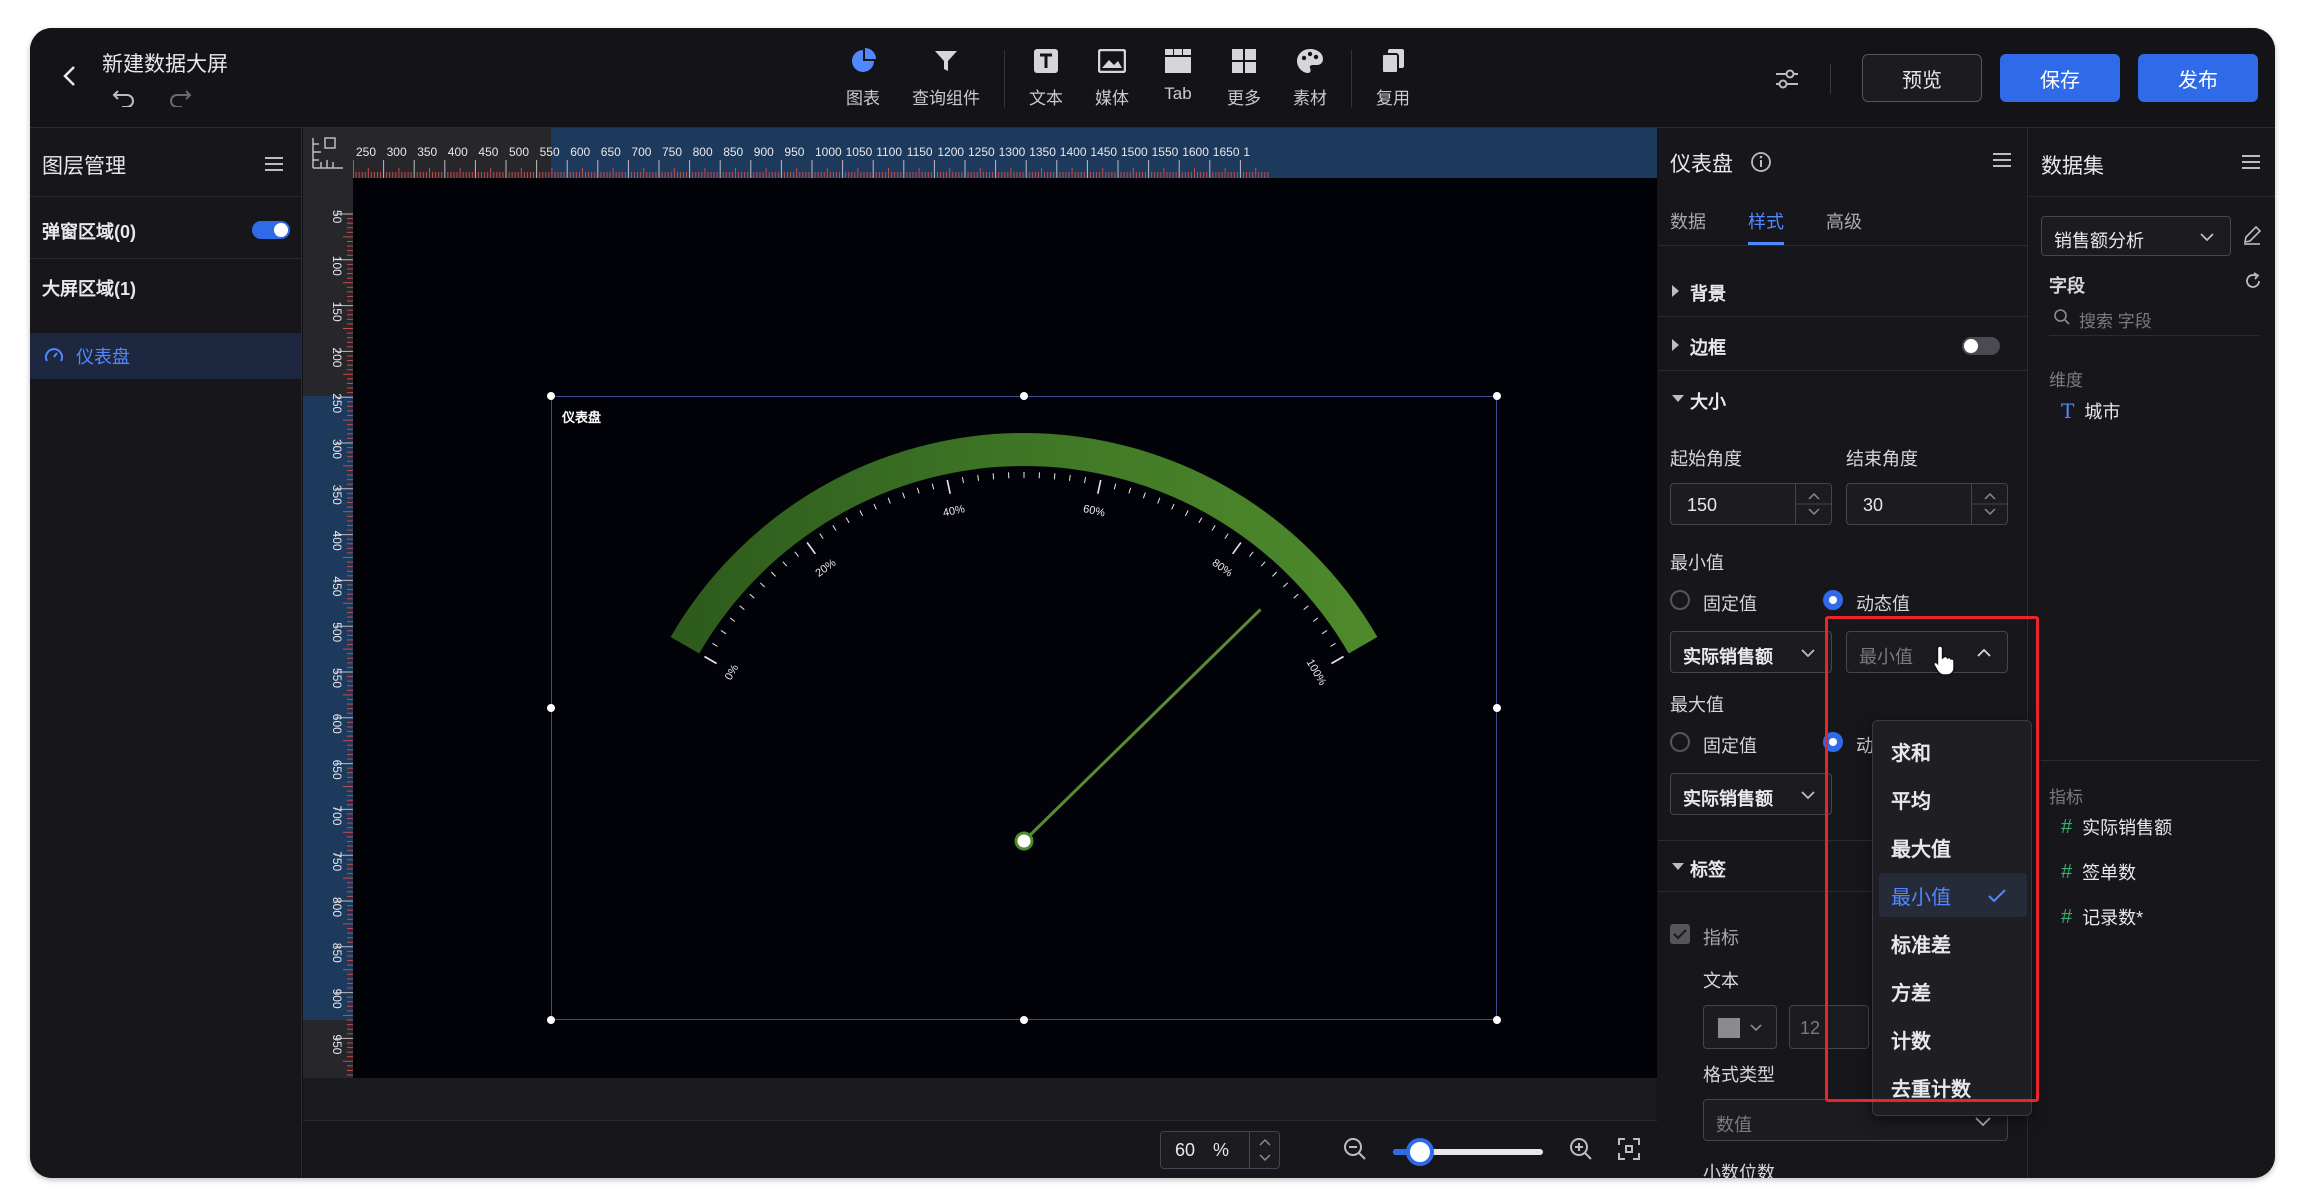  I want to click on font-size-input: 12, so click(1829, 1027).